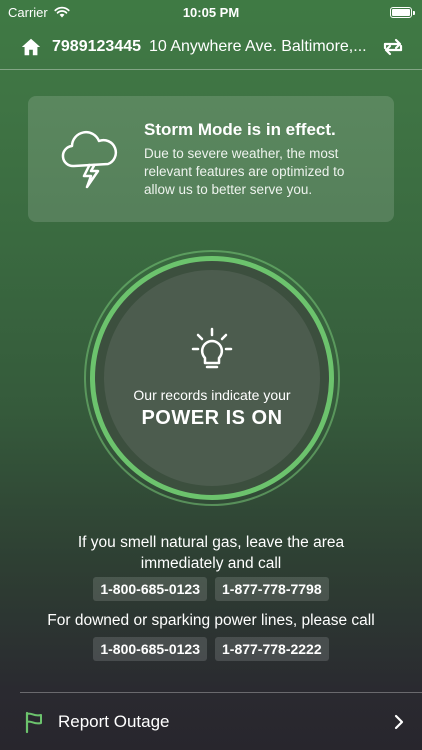  I want to click on power-lines-phone-row: 1-800-685-0123 1-877-778-2222, so click(211, 649).